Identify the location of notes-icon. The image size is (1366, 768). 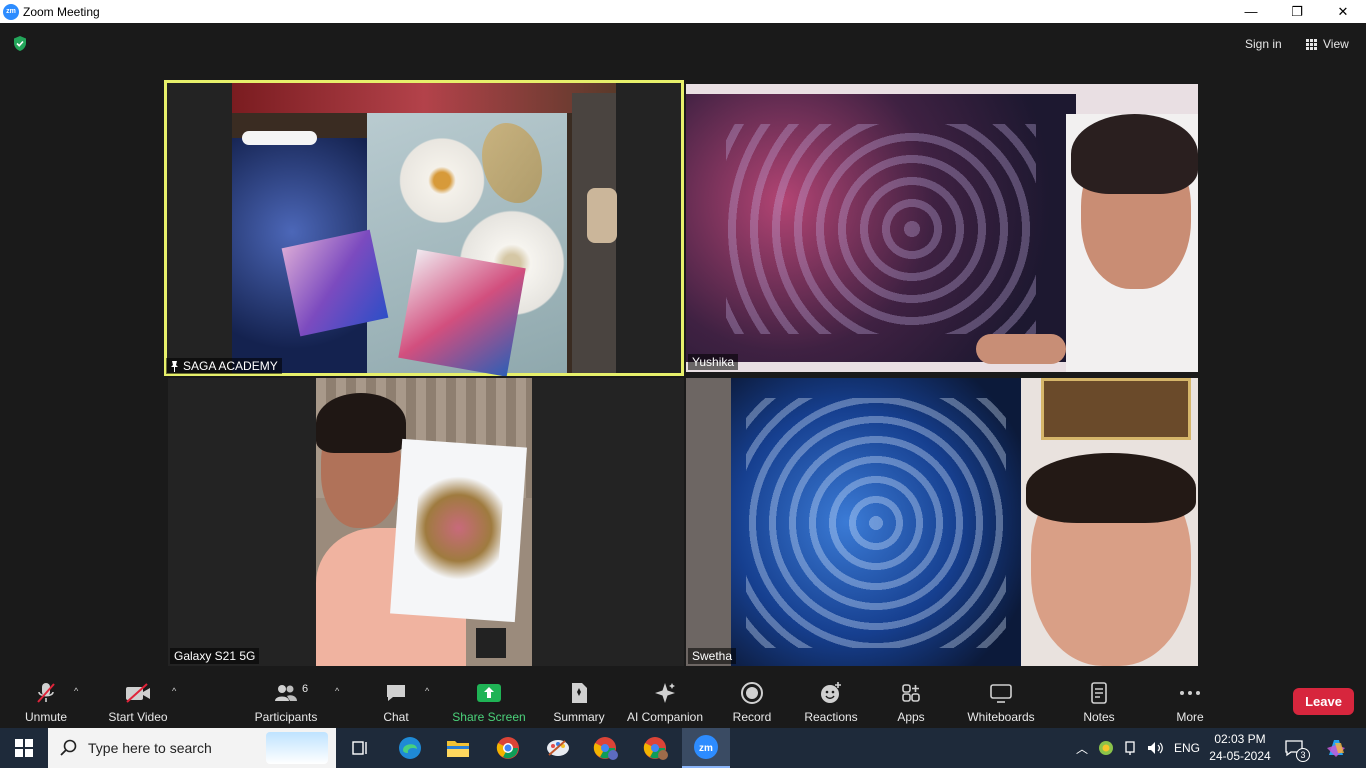
(1099, 693).